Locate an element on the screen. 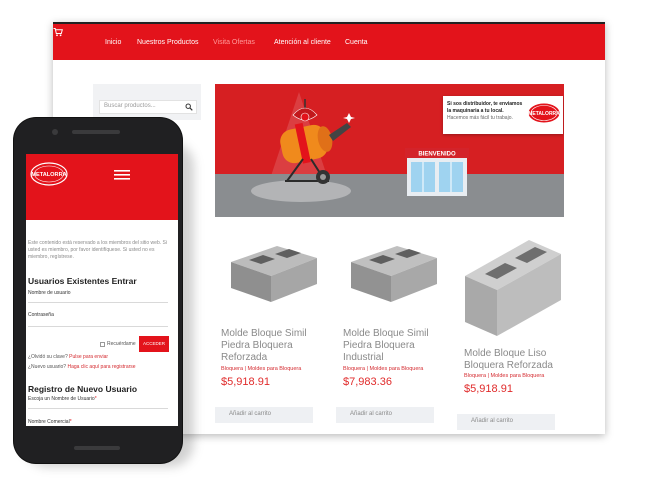  forgot-password-link: Pulse para enviar is located at coordinates (88, 357).